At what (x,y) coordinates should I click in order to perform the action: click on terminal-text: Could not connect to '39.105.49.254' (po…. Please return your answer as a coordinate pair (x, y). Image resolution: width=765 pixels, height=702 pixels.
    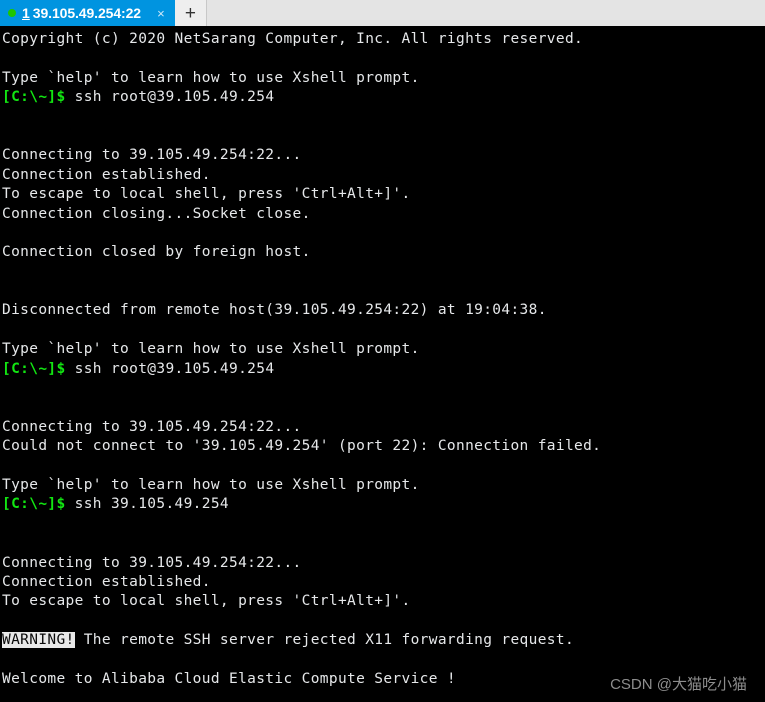
    Looking at the image, I should click on (302, 446).